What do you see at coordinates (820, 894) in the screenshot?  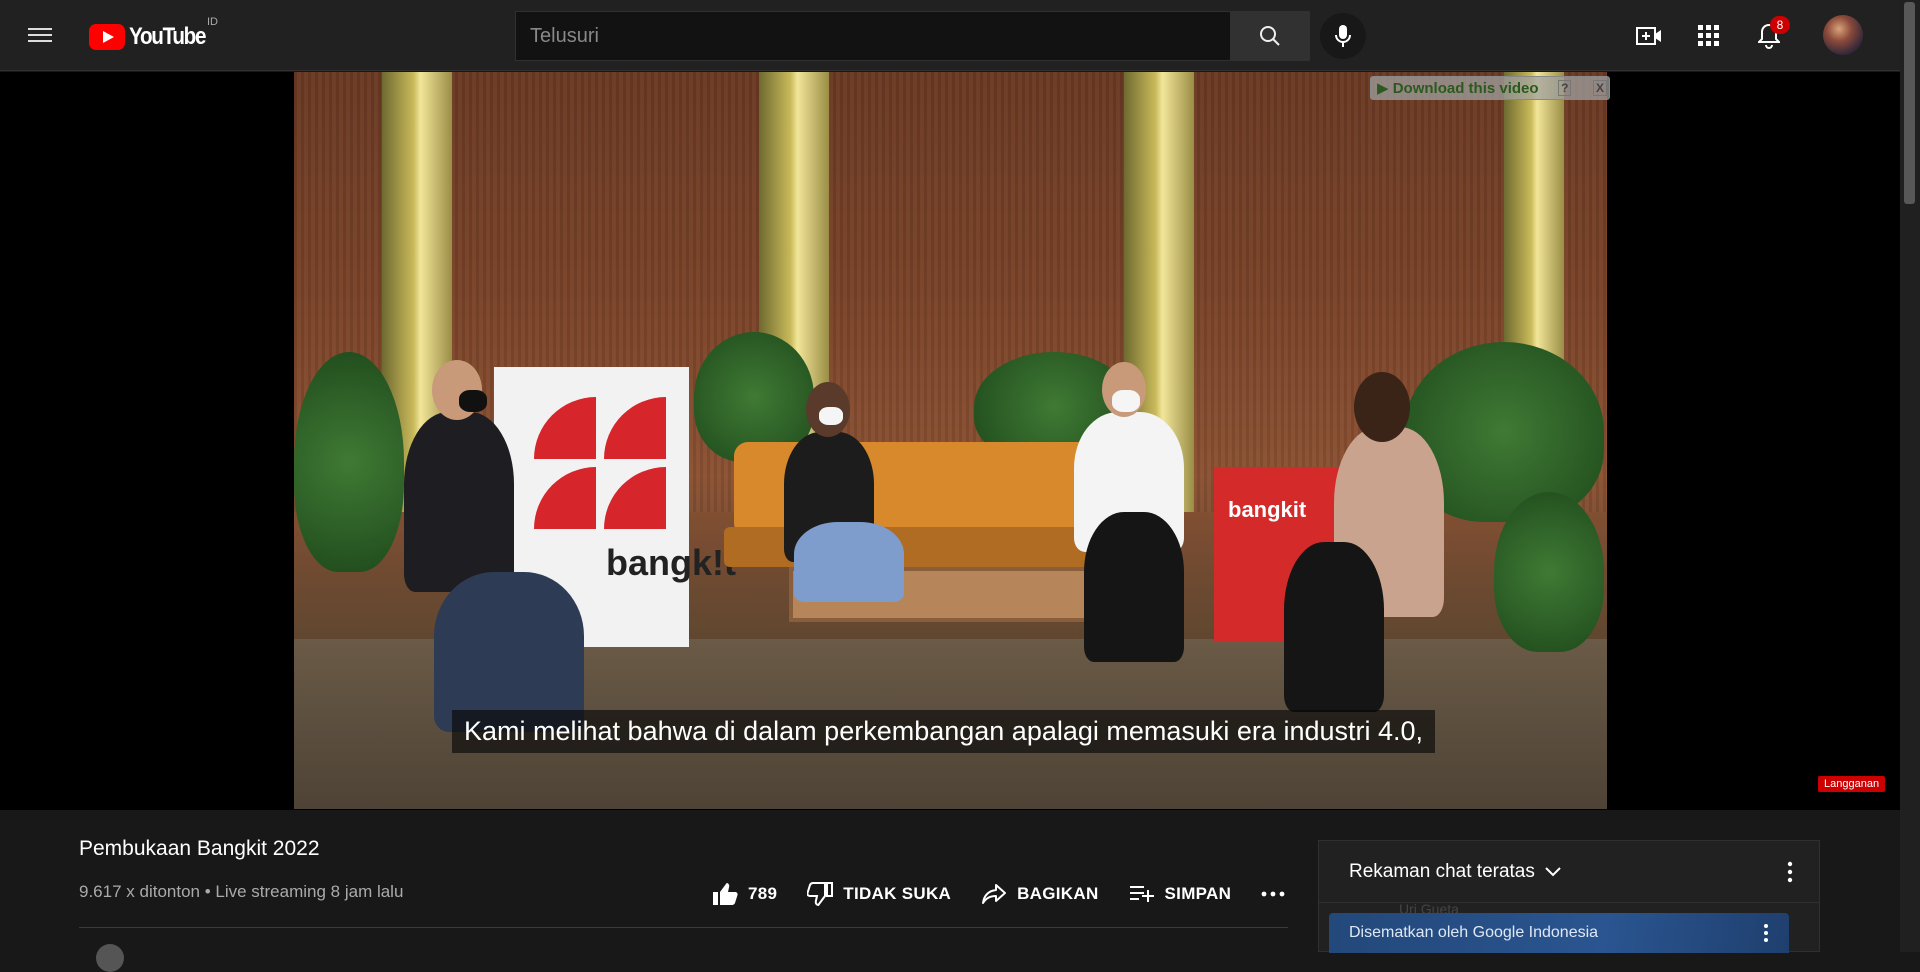 I see `thumbs-down-icon` at bounding box center [820, 894].